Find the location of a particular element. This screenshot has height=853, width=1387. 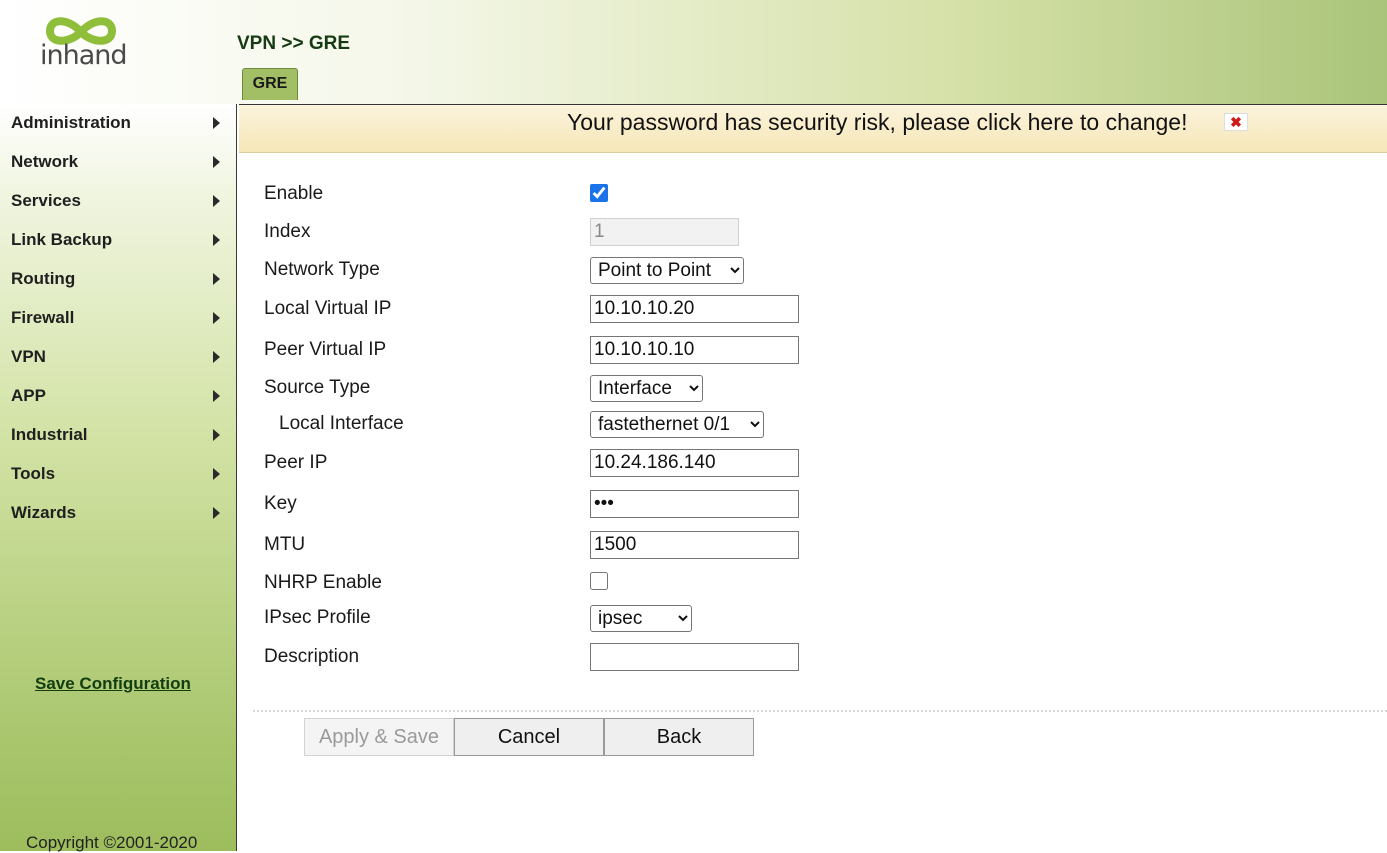

peer-virtual-ip-input is located at coordinates (694, 350).